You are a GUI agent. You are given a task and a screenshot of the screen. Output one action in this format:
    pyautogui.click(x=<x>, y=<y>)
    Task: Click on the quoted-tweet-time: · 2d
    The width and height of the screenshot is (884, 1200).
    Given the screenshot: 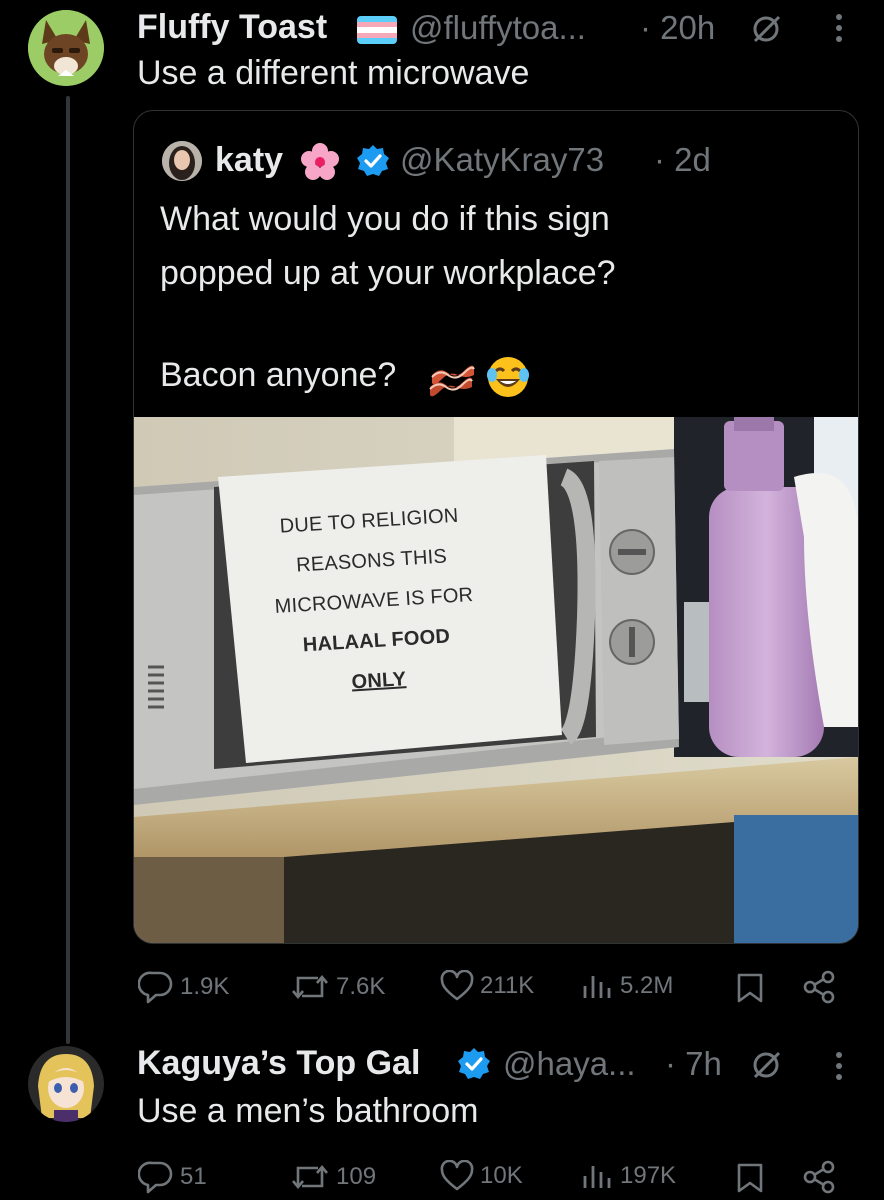 What is the action you would take?
    pyautogui.click(x=682, y=160)
    